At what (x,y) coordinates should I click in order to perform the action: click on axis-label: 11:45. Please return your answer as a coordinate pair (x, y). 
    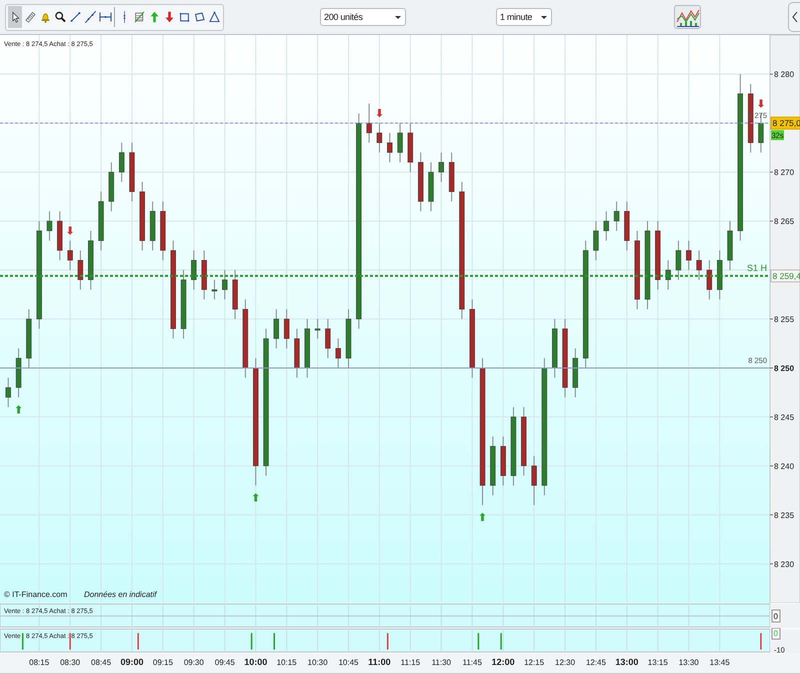
    Looking at the image, I should click on (472, 662).